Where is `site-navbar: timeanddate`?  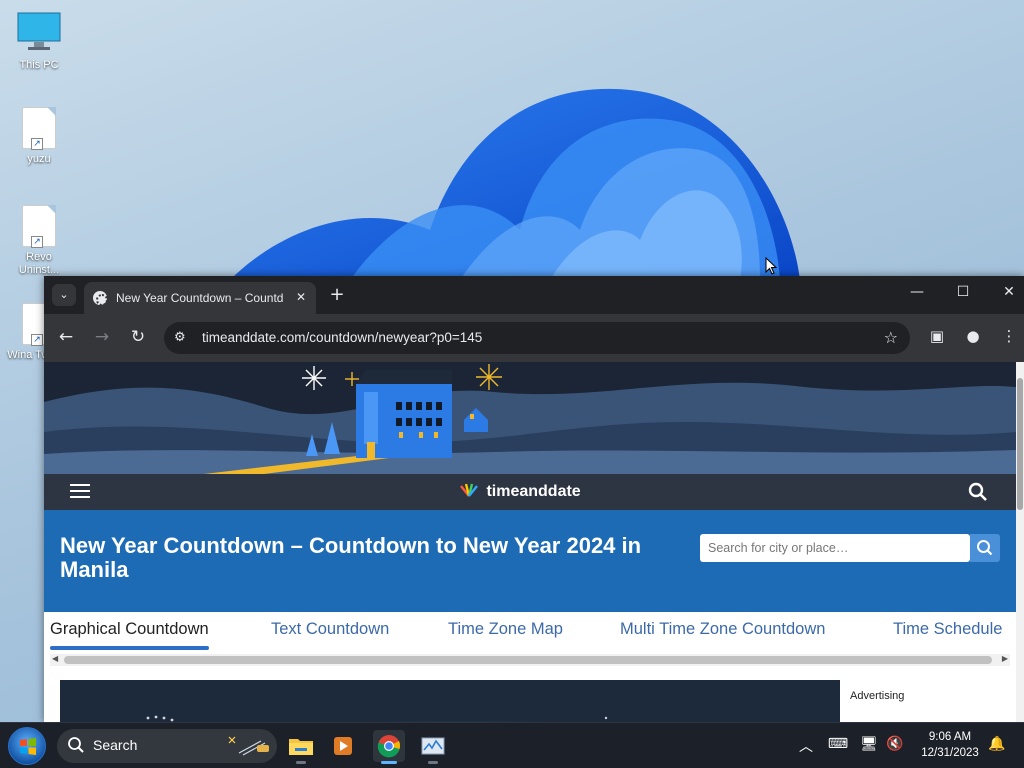 site-navbar: timeanddate is located at coordinates (530, 492).